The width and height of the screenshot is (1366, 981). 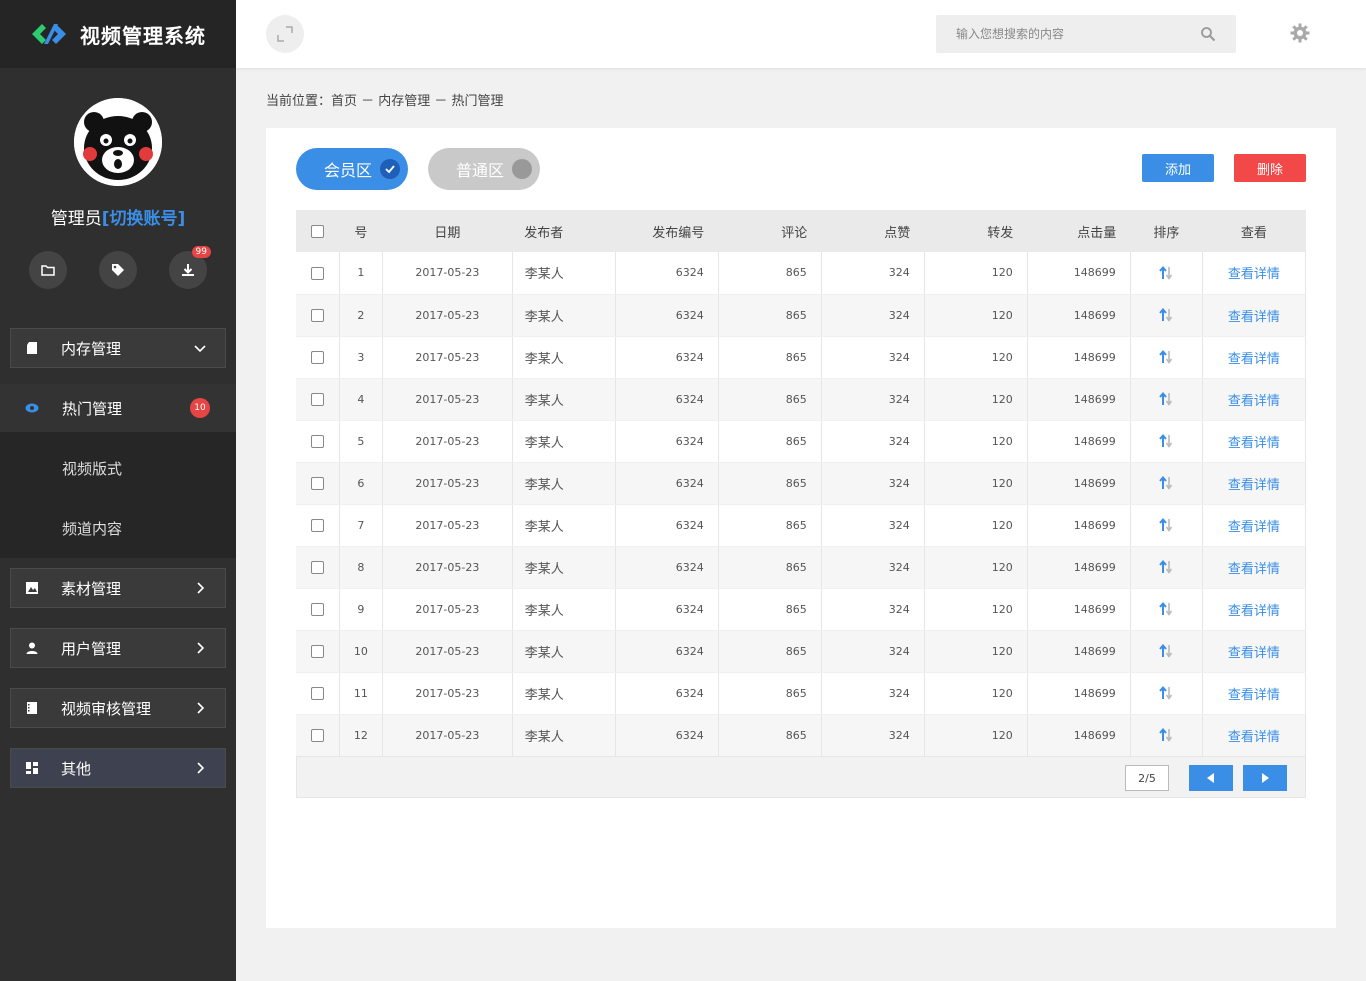 I want to click on prev-page-button, so click(x=1211, y=778).